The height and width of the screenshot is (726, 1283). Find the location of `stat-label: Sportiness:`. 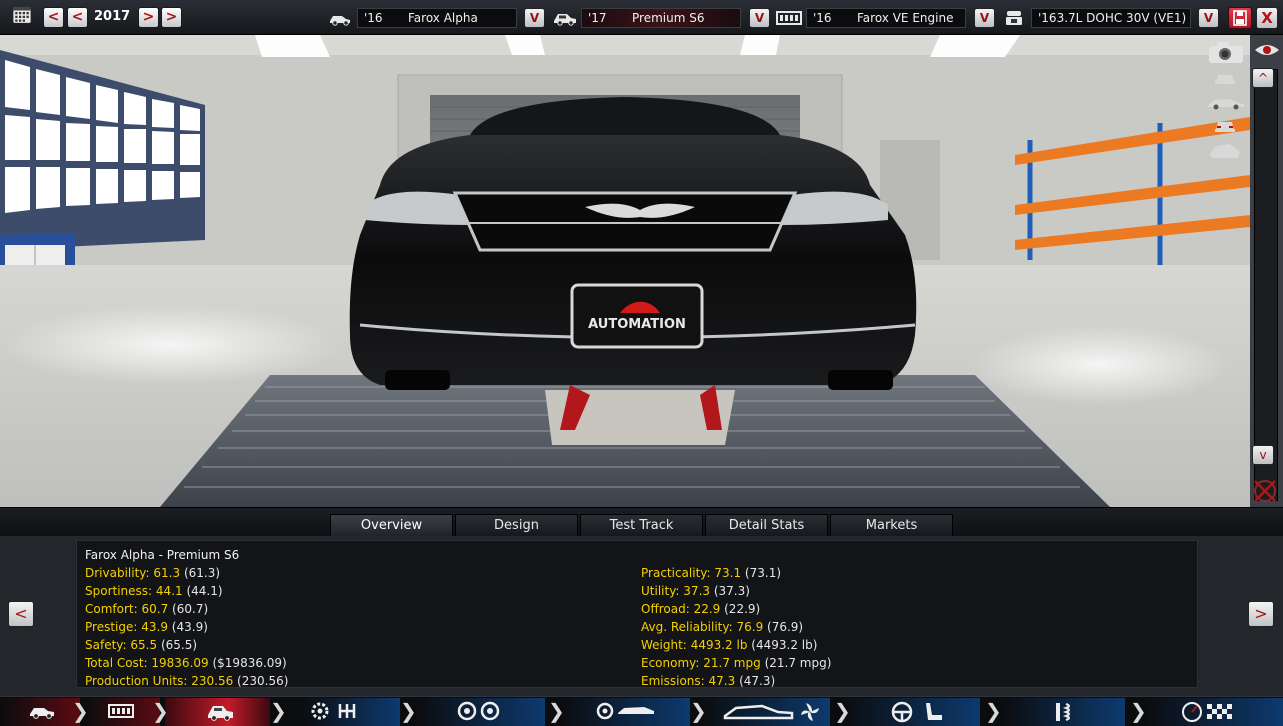

stat-label: Sportiness: is located at coordinates (119, 591).